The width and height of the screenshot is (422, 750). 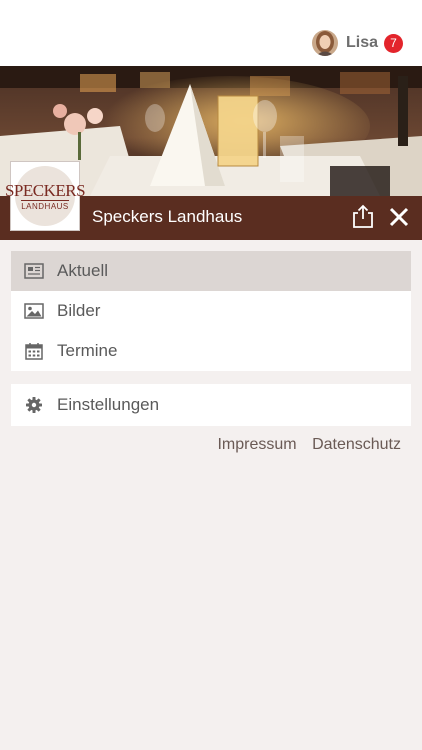 I want to click on share-icon, so click(x=363, y=216).